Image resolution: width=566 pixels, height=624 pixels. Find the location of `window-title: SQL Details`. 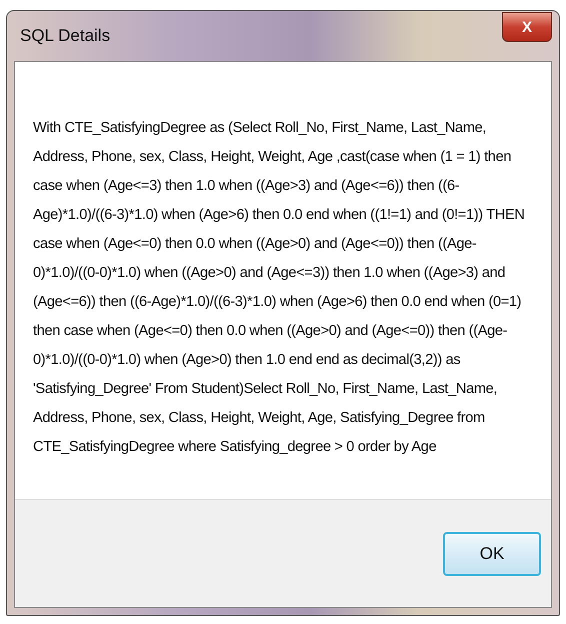

window-title: SQL Details is located at coordinates (64, 36).